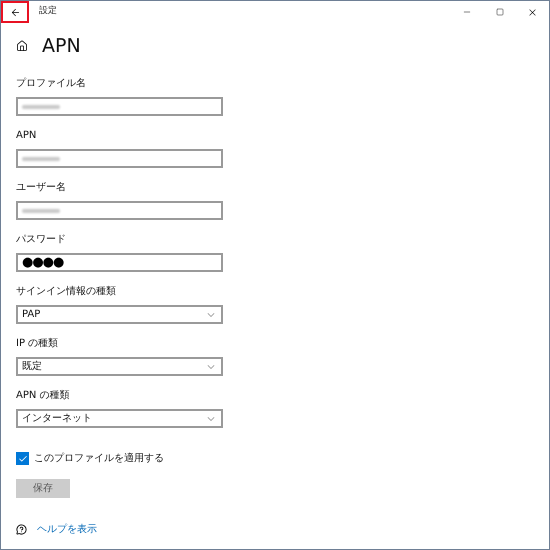  Describe the element at coordinates (66, 292) in the screenshot. I see `field-label: サインイン情報の種類` at that location.